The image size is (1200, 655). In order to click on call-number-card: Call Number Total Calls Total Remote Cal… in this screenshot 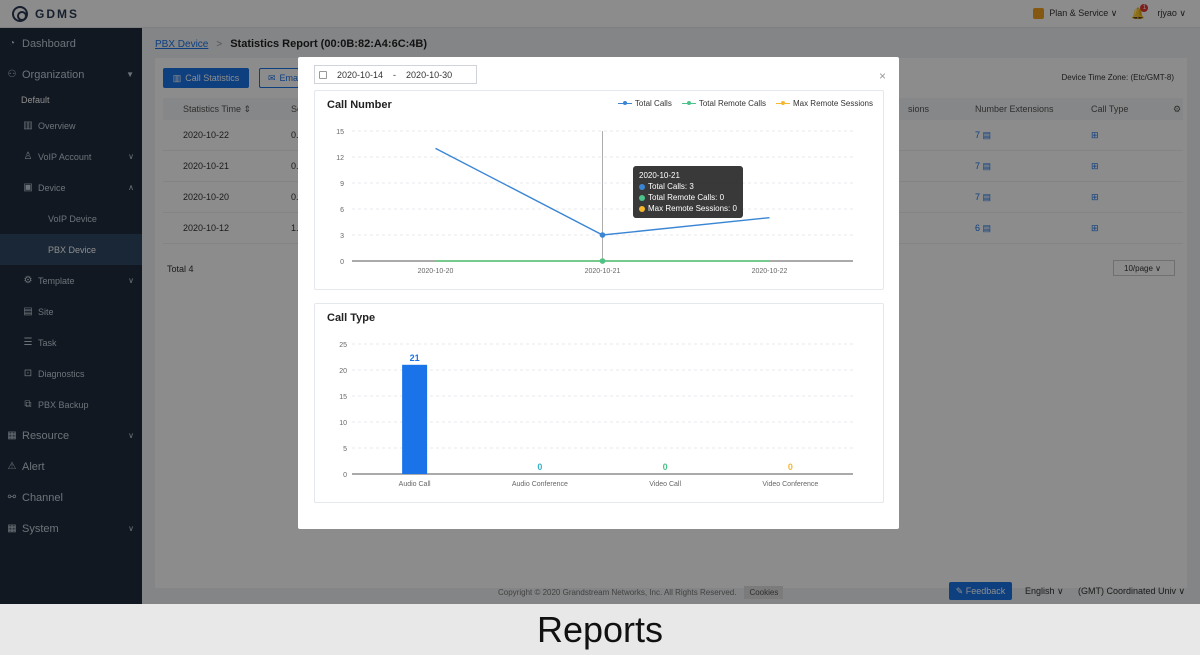, I will do `click(599, 190)`.